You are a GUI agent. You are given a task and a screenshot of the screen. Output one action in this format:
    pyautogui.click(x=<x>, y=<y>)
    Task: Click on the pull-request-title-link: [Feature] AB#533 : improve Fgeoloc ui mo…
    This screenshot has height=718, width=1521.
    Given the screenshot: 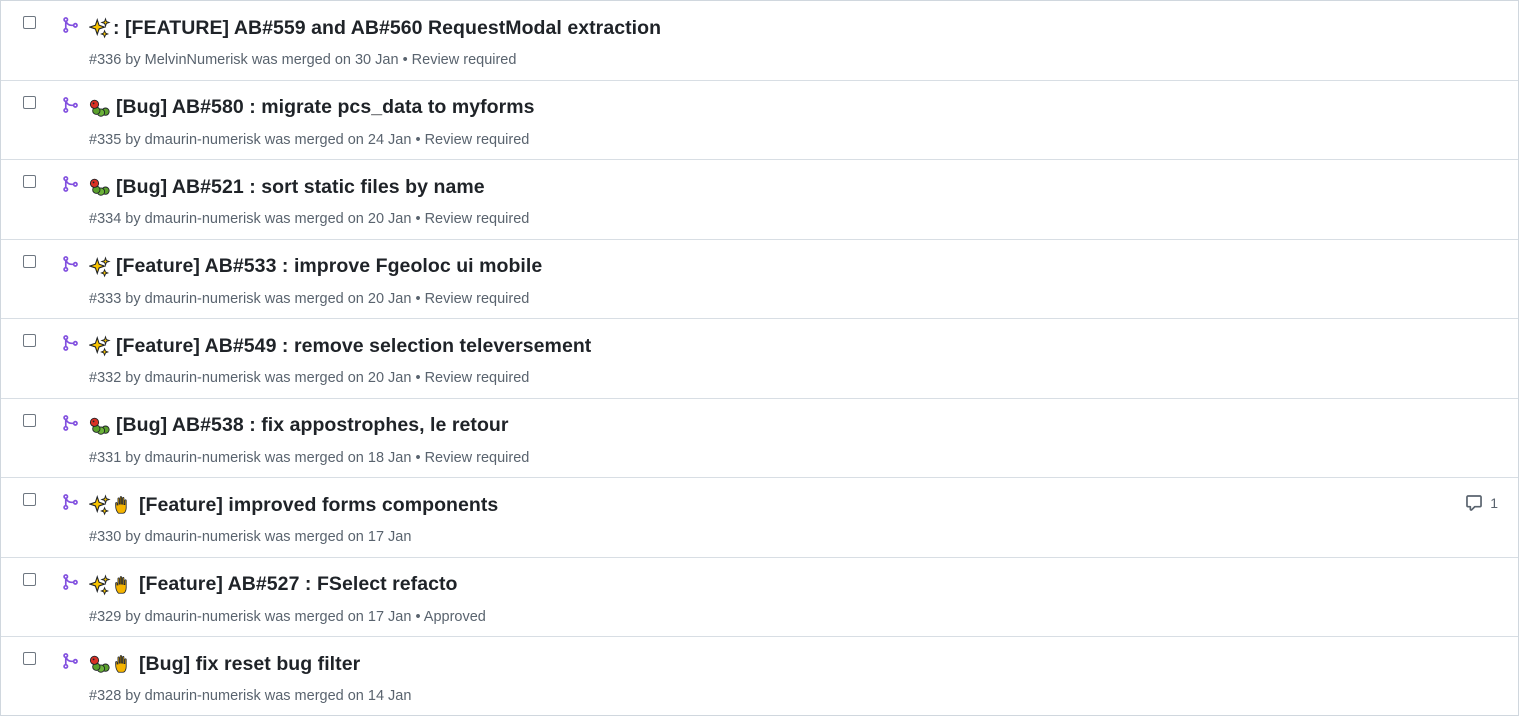 What is the action you would take?
    pyautogui.click(x=329, y=266)
    